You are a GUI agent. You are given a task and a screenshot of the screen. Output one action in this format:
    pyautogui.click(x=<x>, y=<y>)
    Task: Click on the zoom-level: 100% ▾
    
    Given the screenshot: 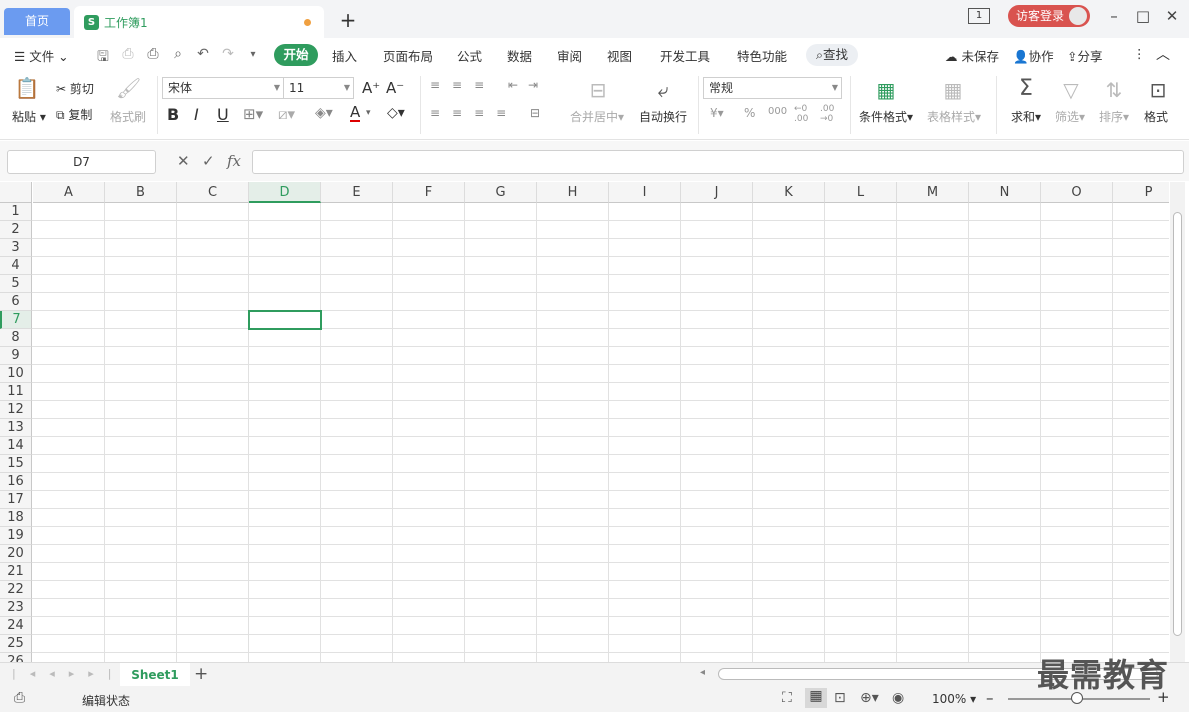 What is the action you would take?
    pyautogui.click(x=954, y=699)
    